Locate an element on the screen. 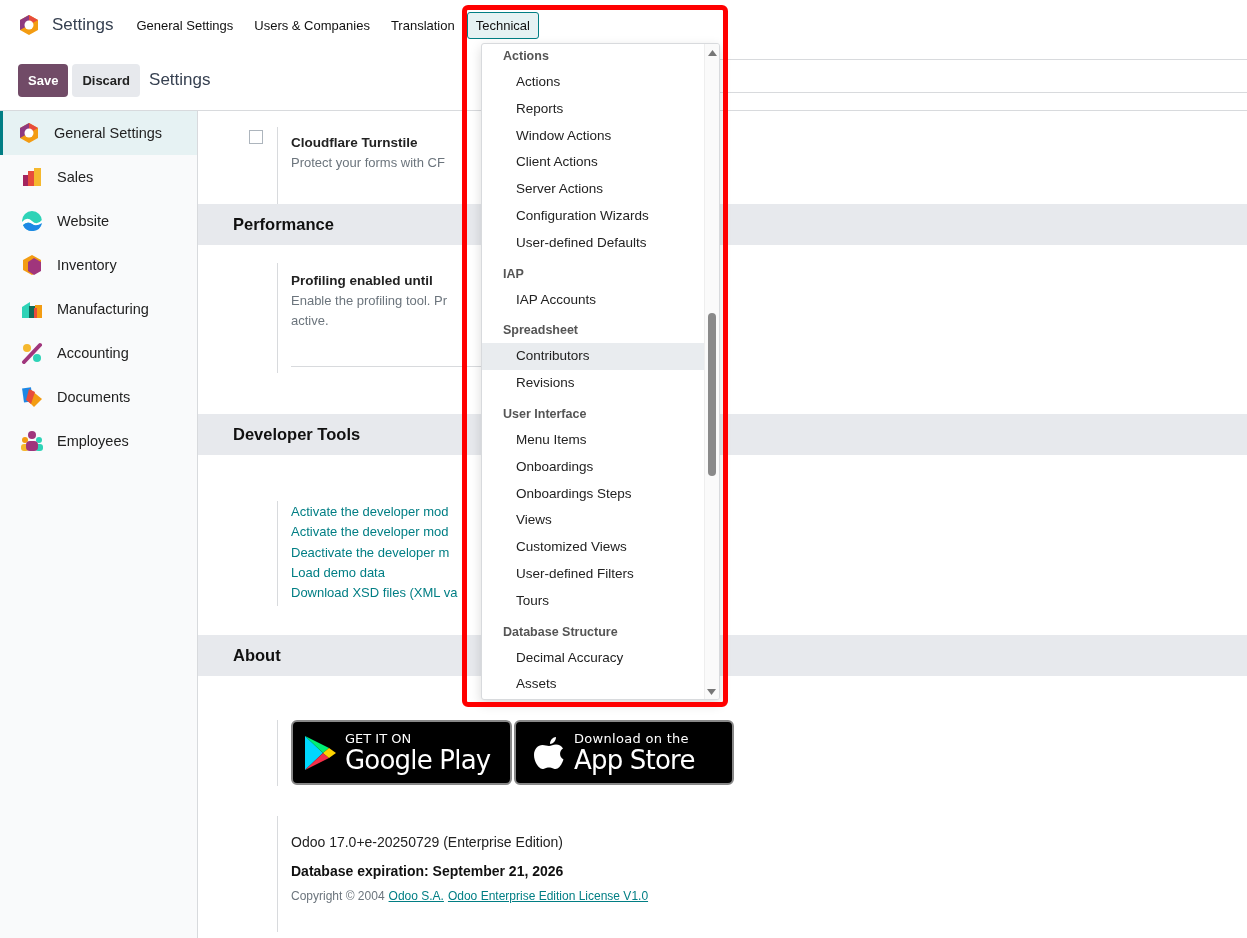 The image size is (1247, 938). developer-link: Download XSD files (XML va is located at coordinates (374, 593).